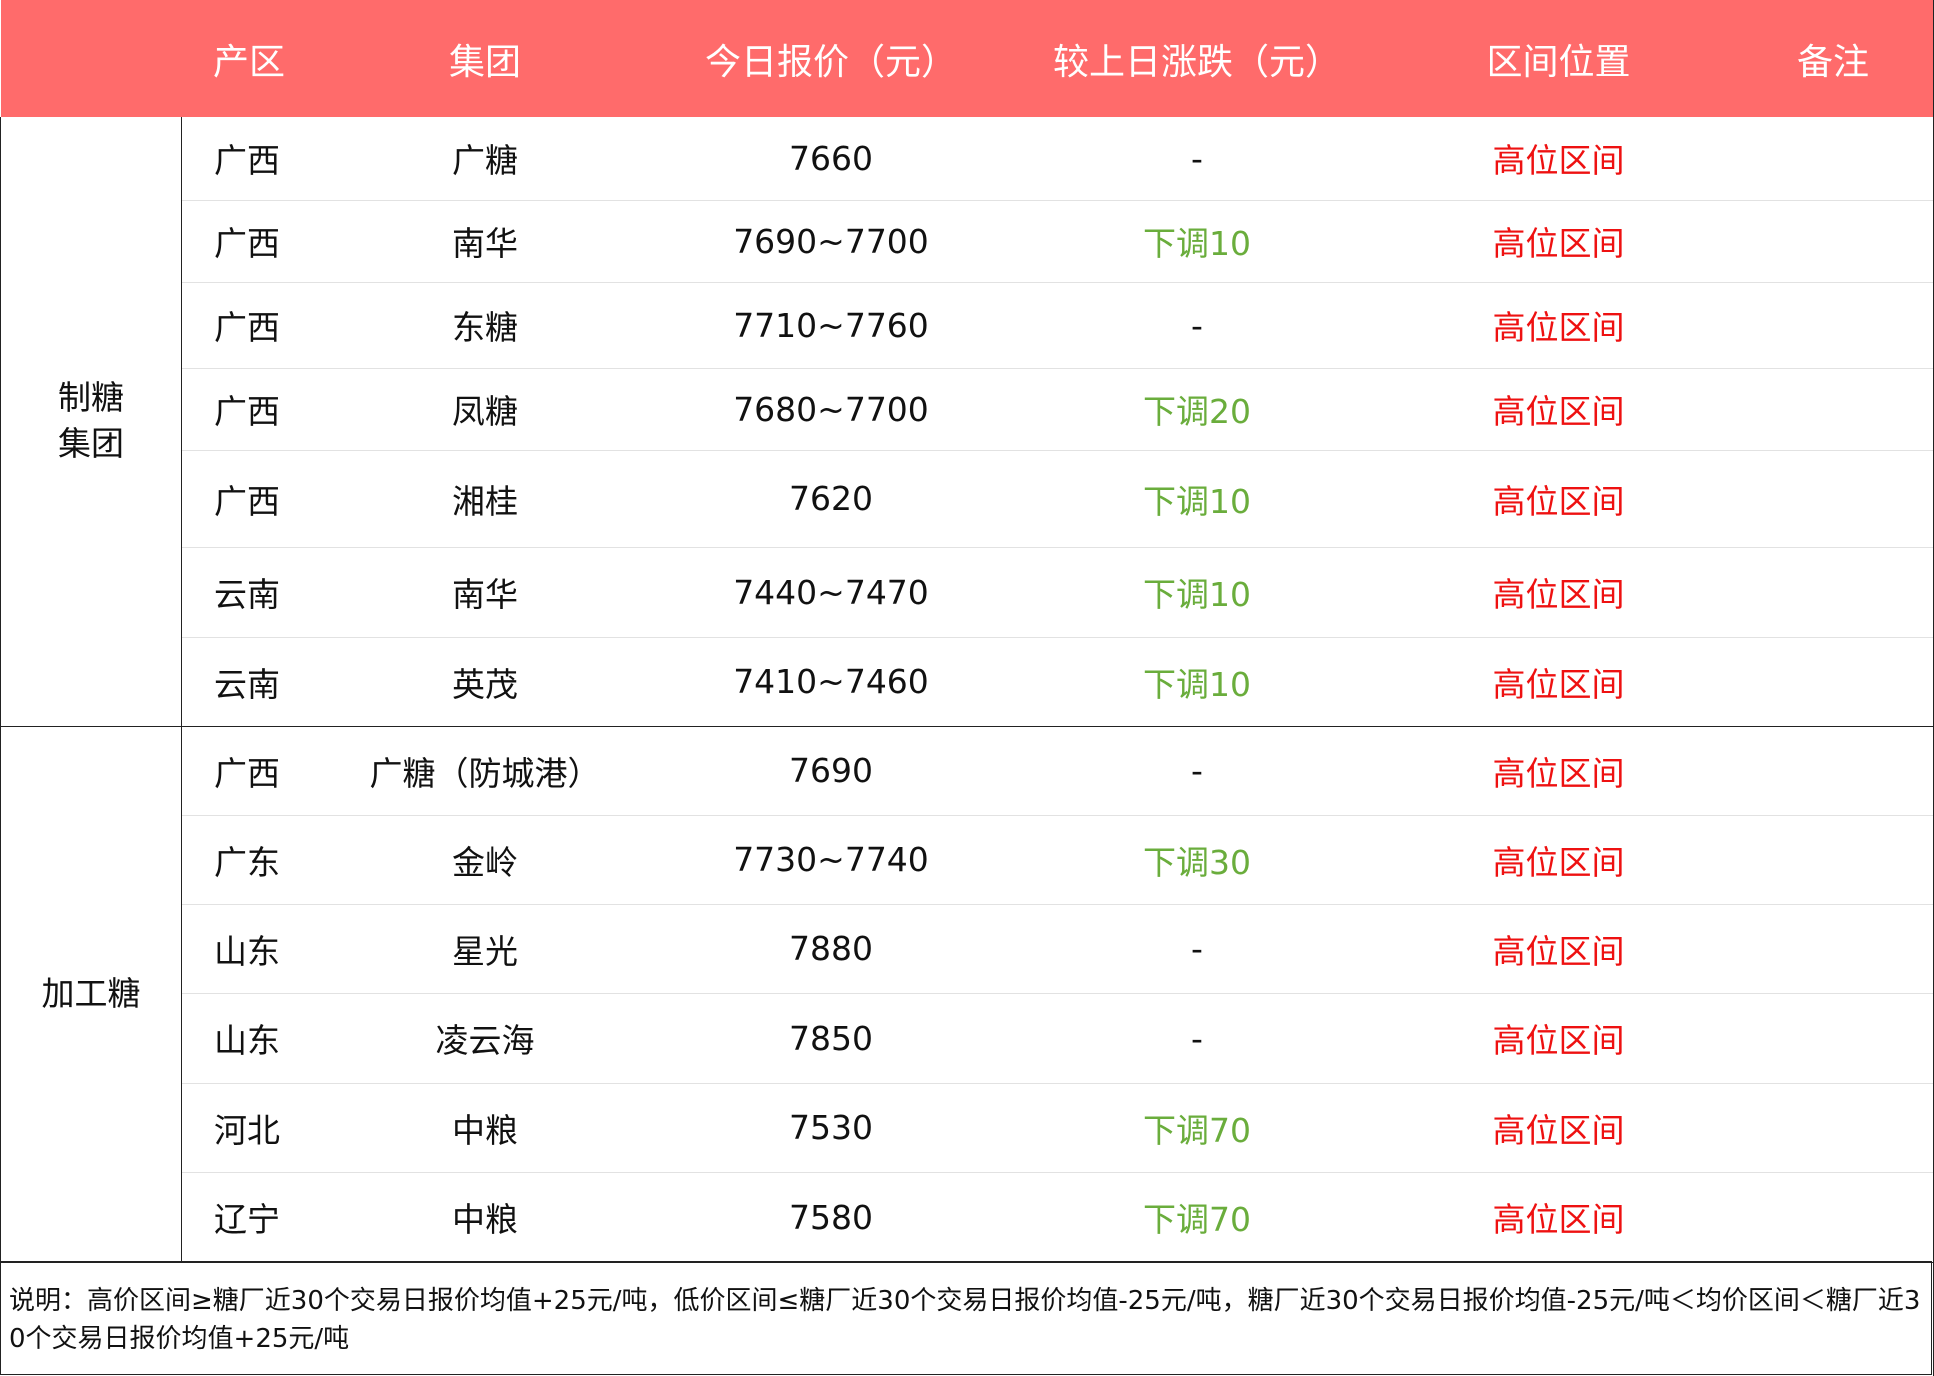  What do you see at coordinates (831, 499) in the screenshot?
I see `cell-price: 7620` at bounding box center [831, 499].